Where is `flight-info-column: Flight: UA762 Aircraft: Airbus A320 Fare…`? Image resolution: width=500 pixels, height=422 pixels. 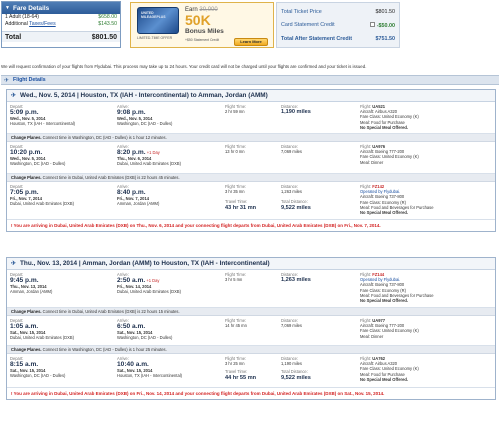 flight-info-column: Flight: UA762 Aircraft: Airbus A320 Fare… is located at coordinates (427, 369).